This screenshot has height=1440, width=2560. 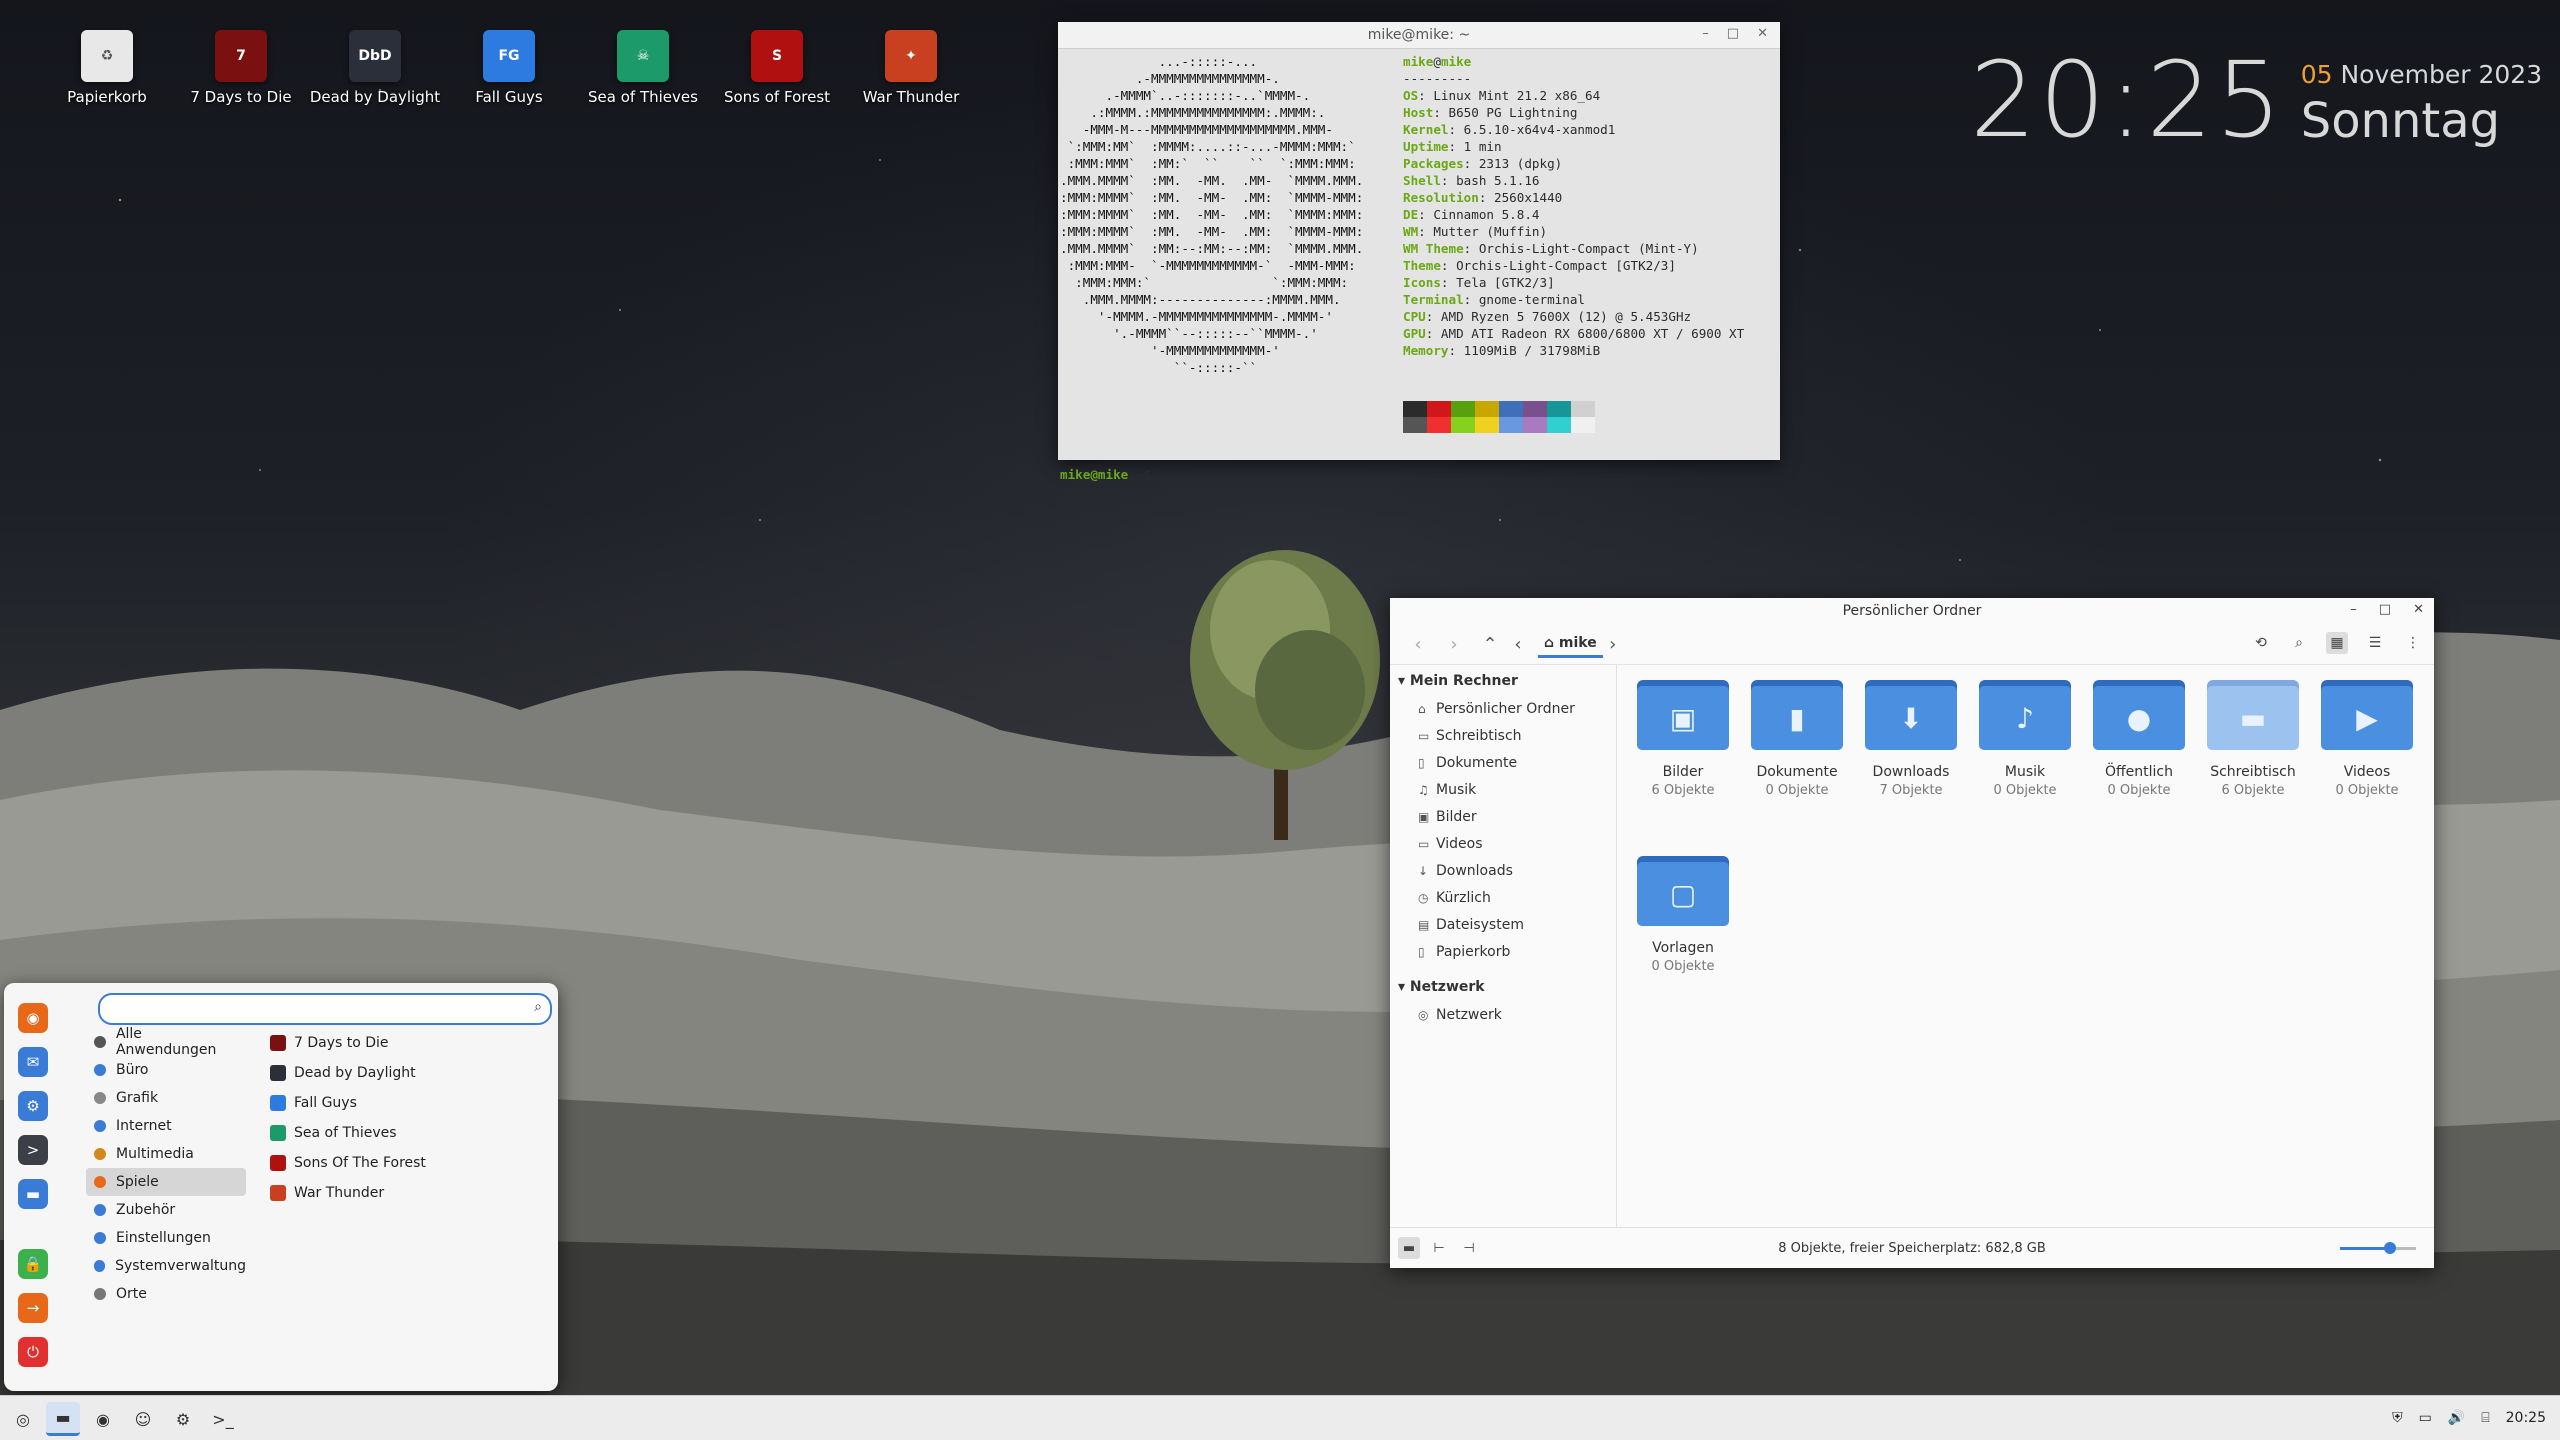 I want to click on sidebar-item: ▯ Papierkorb, so click(x=1503, y=951).